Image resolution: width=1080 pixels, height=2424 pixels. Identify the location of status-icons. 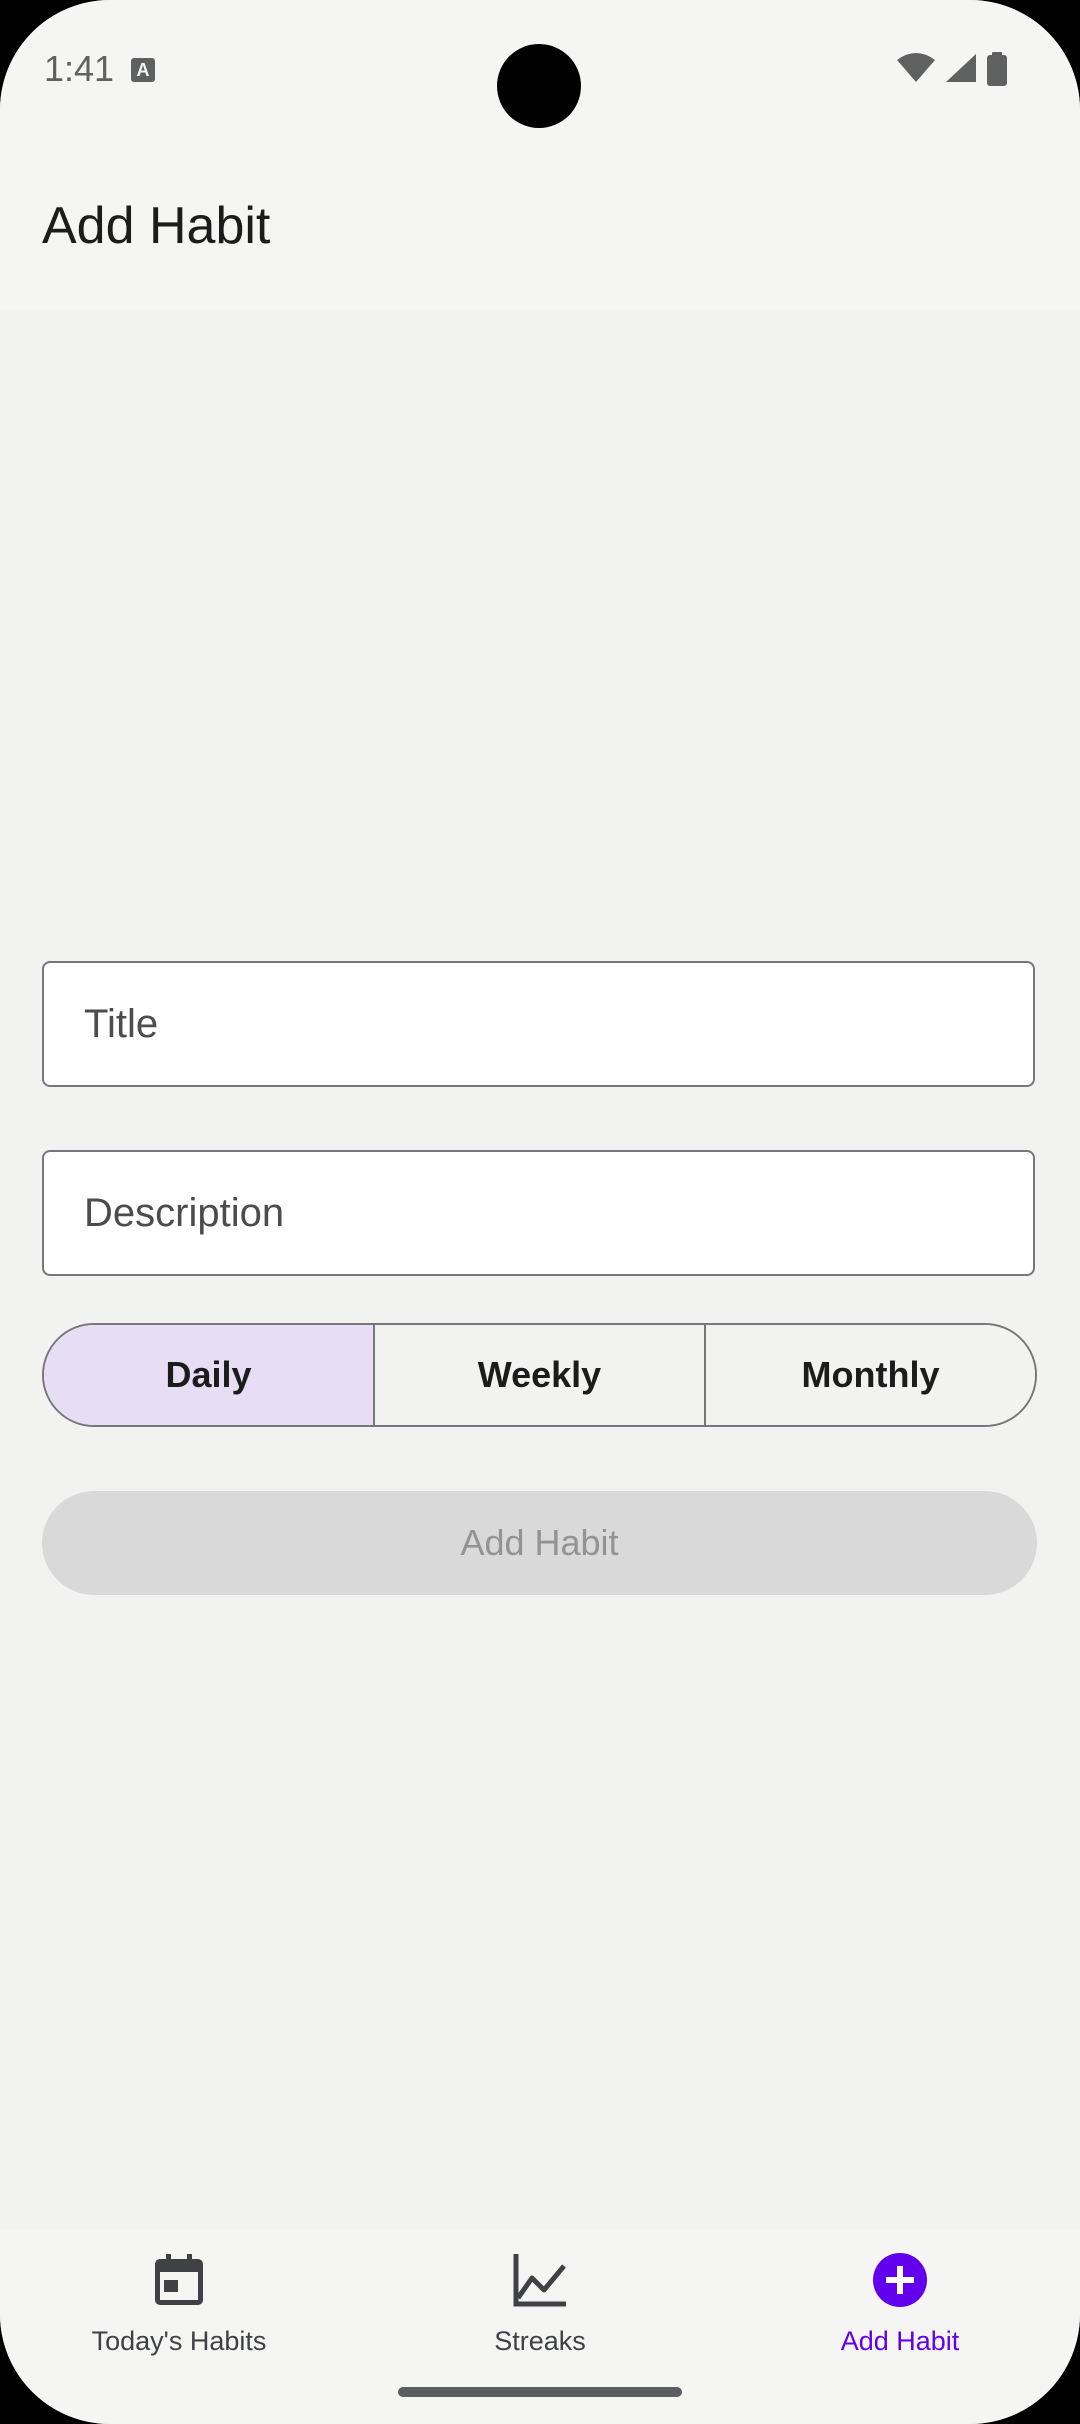
(948, 70).